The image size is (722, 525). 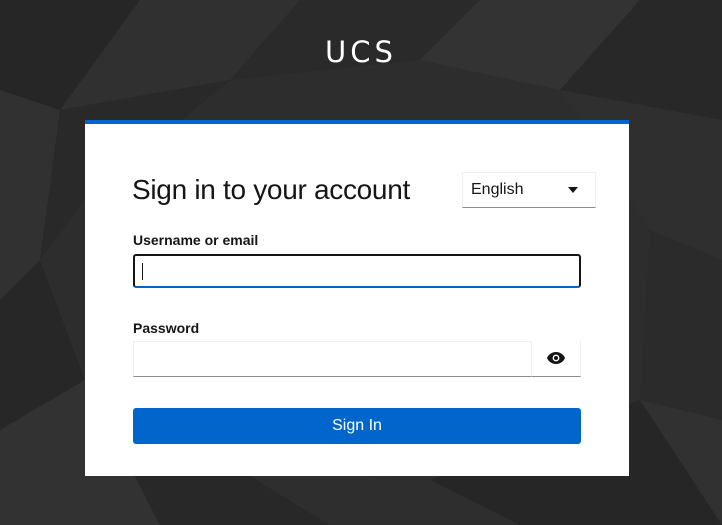 I want to click on password-label: Password, so click(x=166, y=328).